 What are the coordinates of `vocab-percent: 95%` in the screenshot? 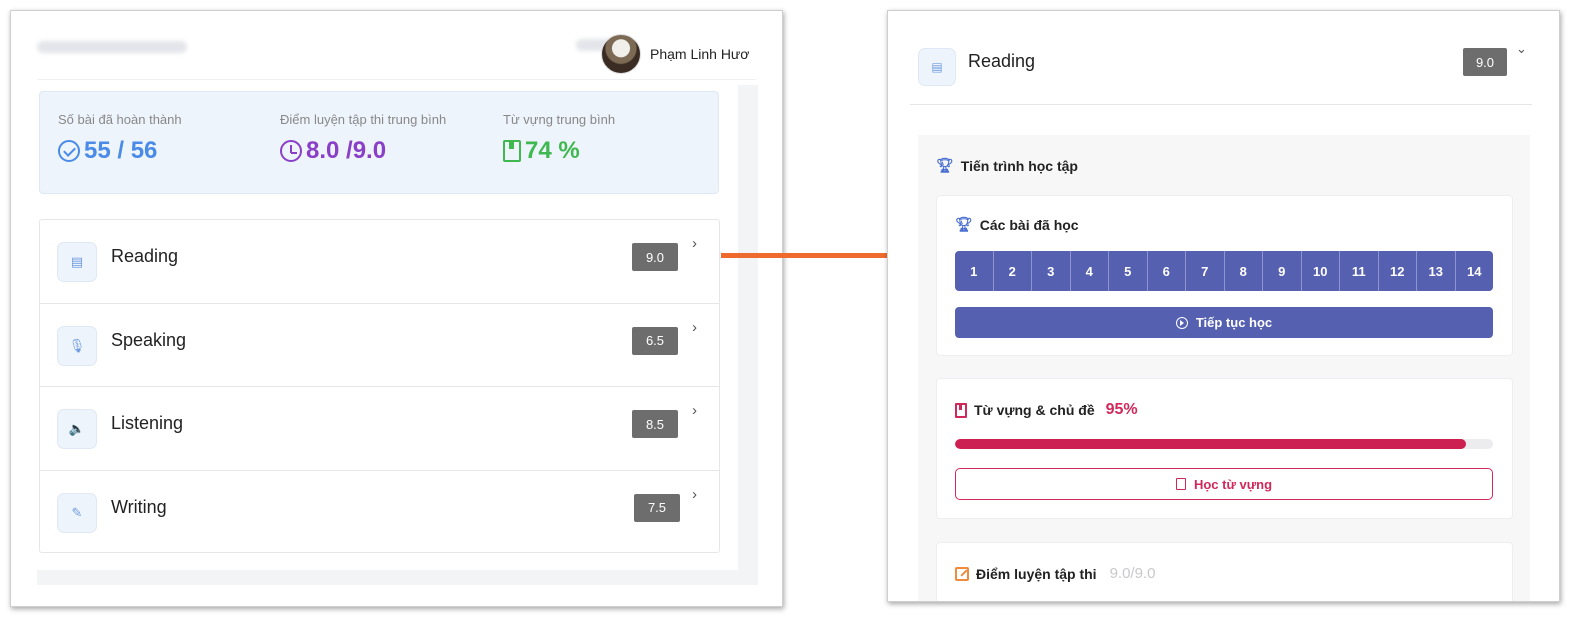 It's located at (1121, 409).